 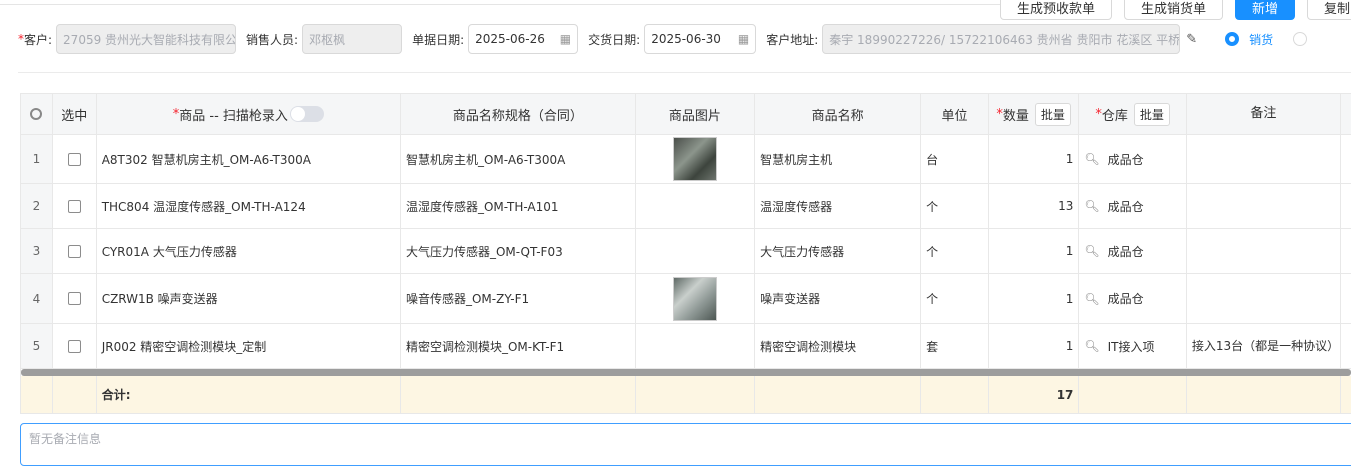 I want to click on spec-cell: 大气压力传感器_OM-QT-F03, so click(x=518, y=251).